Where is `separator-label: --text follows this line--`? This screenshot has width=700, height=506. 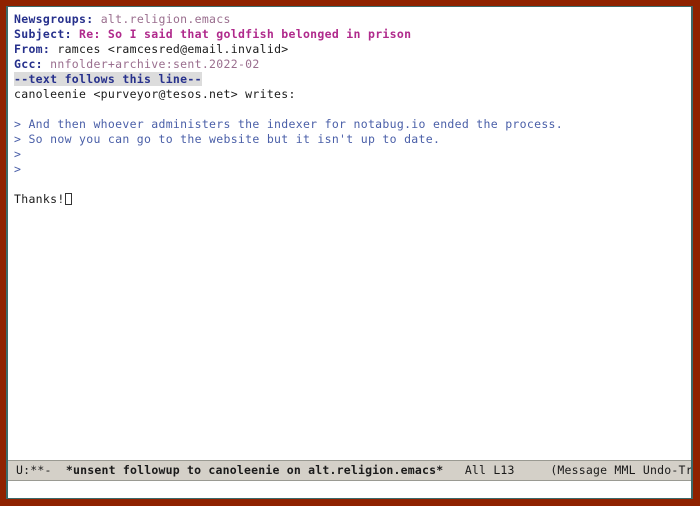 separator-label: --text follows this line-- is located at coordinates (108, 79).